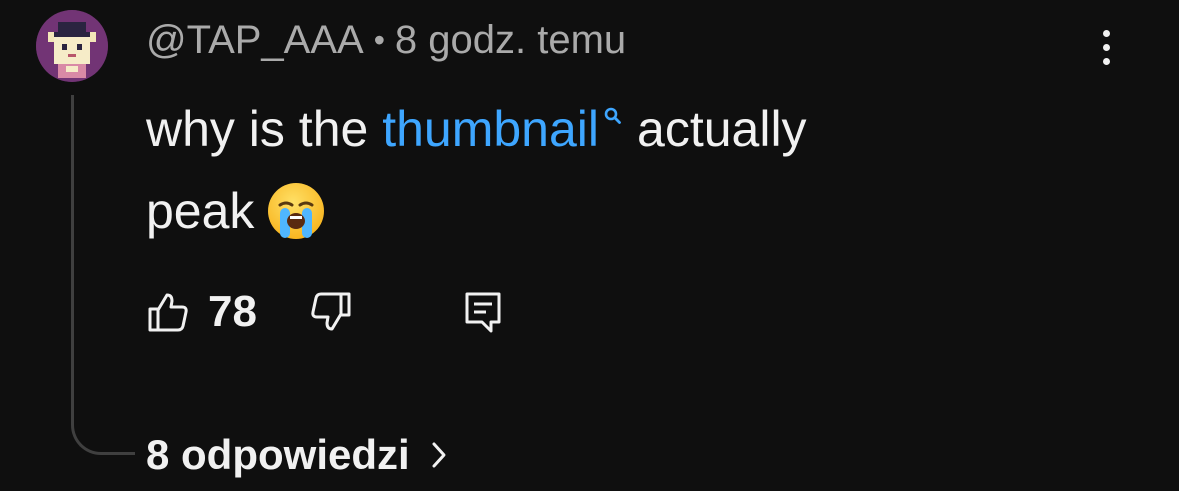 The image size is (1179, 491). I want to click on comment-text-part: why is the, so click(264, 129).